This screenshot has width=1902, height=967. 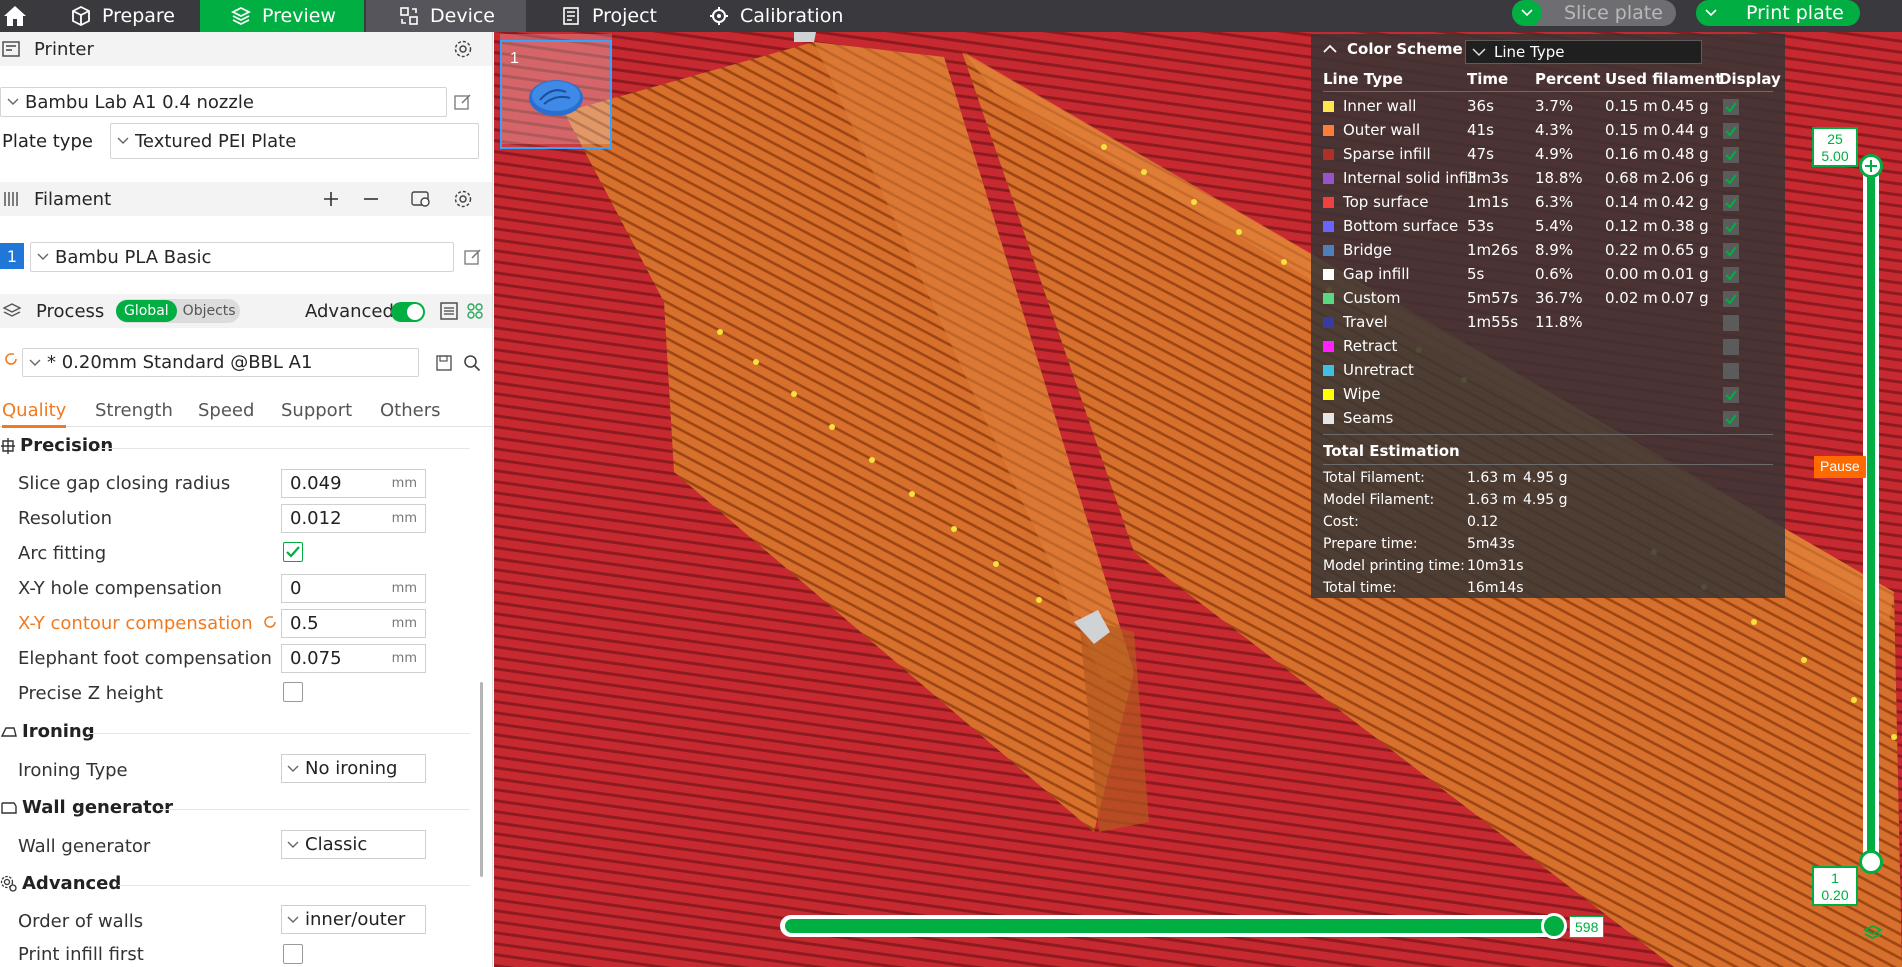 I want to click on edit-printer-icon, so click(x=463, y=102).